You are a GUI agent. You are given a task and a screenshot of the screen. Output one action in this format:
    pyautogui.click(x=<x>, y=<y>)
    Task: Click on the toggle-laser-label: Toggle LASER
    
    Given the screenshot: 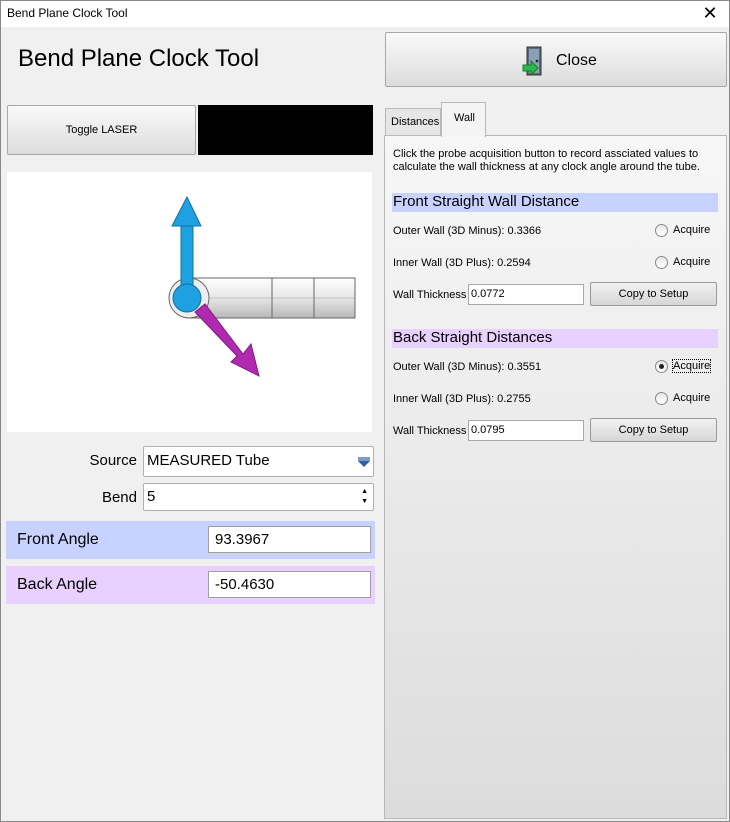 What is the action you would take?
    pyautogui.click(x=101, y=130)
    